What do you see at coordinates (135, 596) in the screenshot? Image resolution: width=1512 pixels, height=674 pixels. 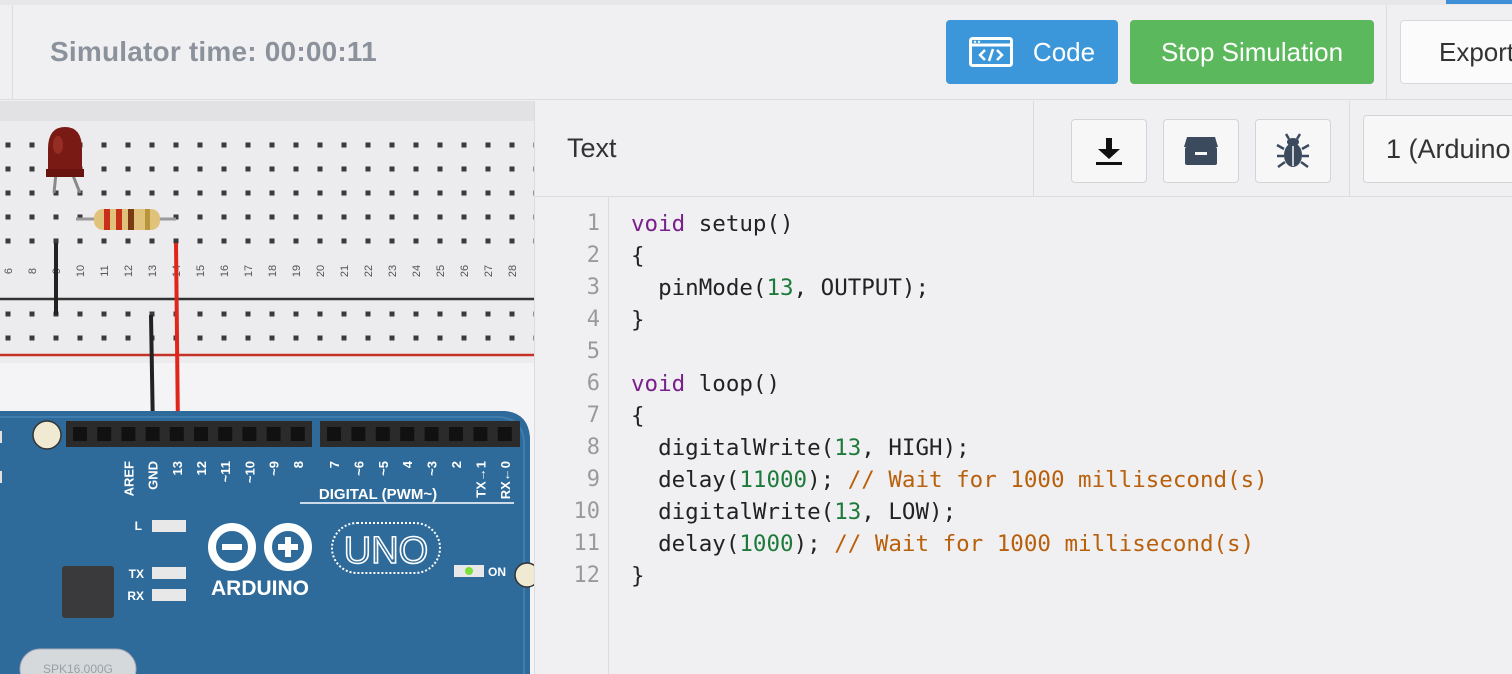 I see `led-rx-label: RX` at bounding box center [135, 596].